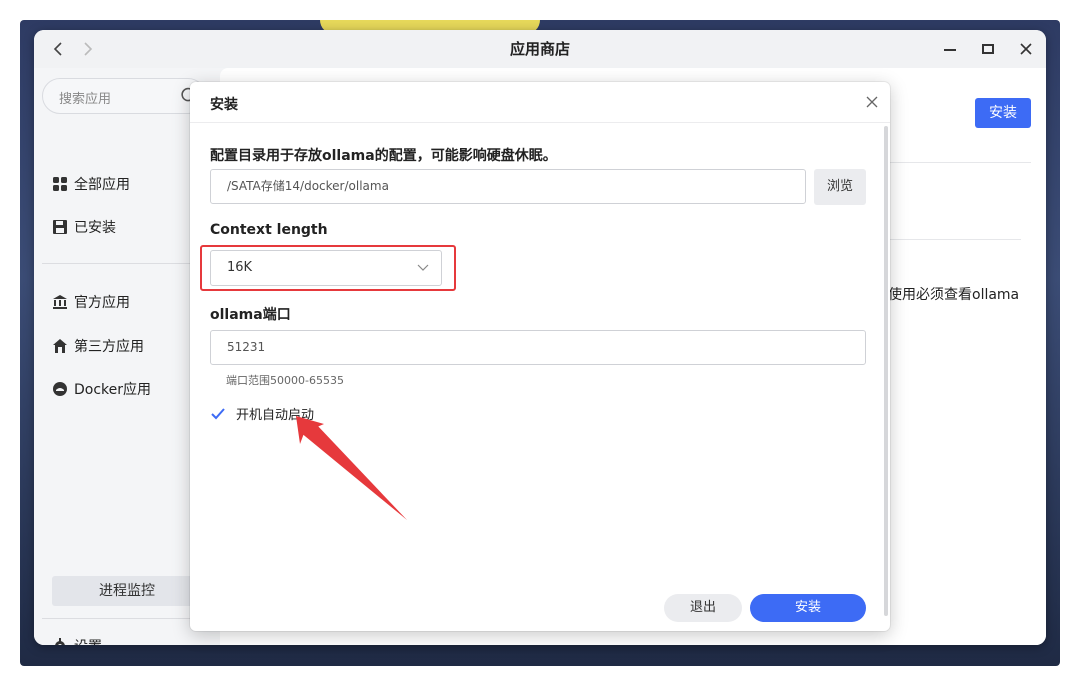  I want to click on sidebar-item-label: 第三方应用, so click(109, 347).